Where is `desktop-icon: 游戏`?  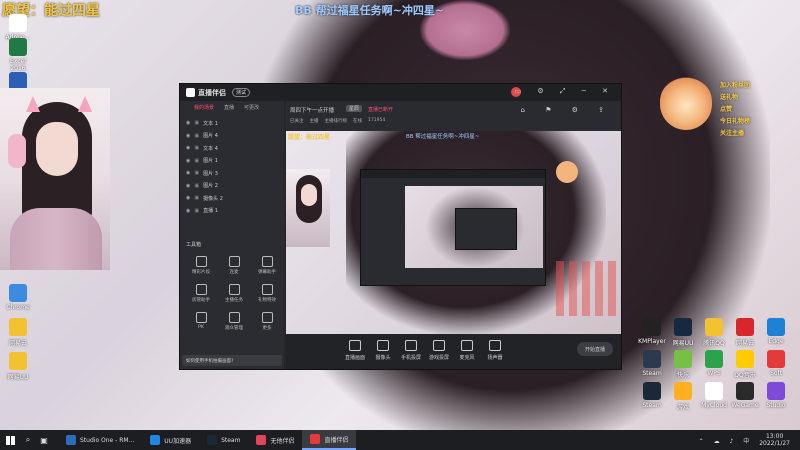
desktop-icon: 游戏 is located at coordinates (683, 396).